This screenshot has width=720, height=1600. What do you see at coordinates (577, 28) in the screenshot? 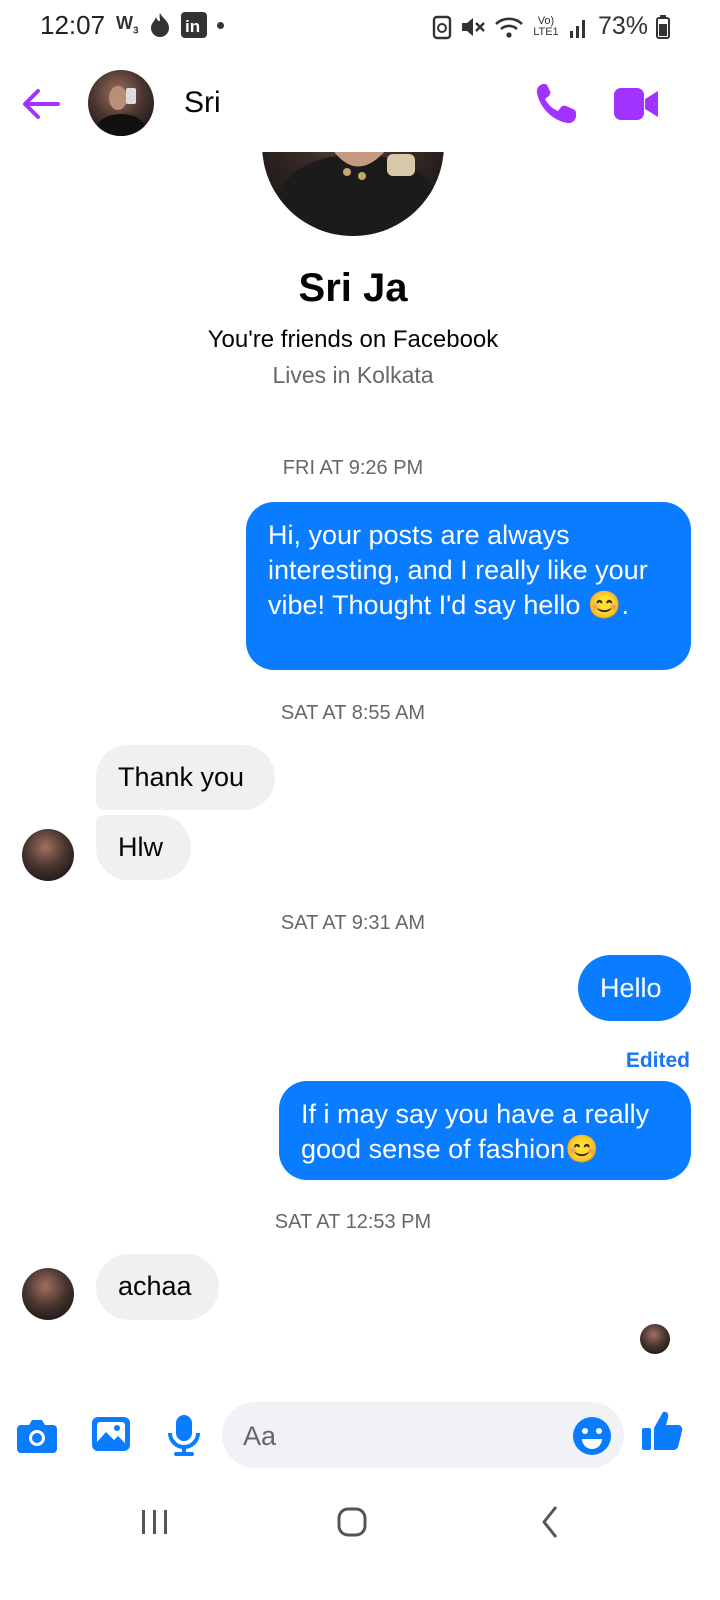
I see `signal-icon` at bounding box center [577, 28].